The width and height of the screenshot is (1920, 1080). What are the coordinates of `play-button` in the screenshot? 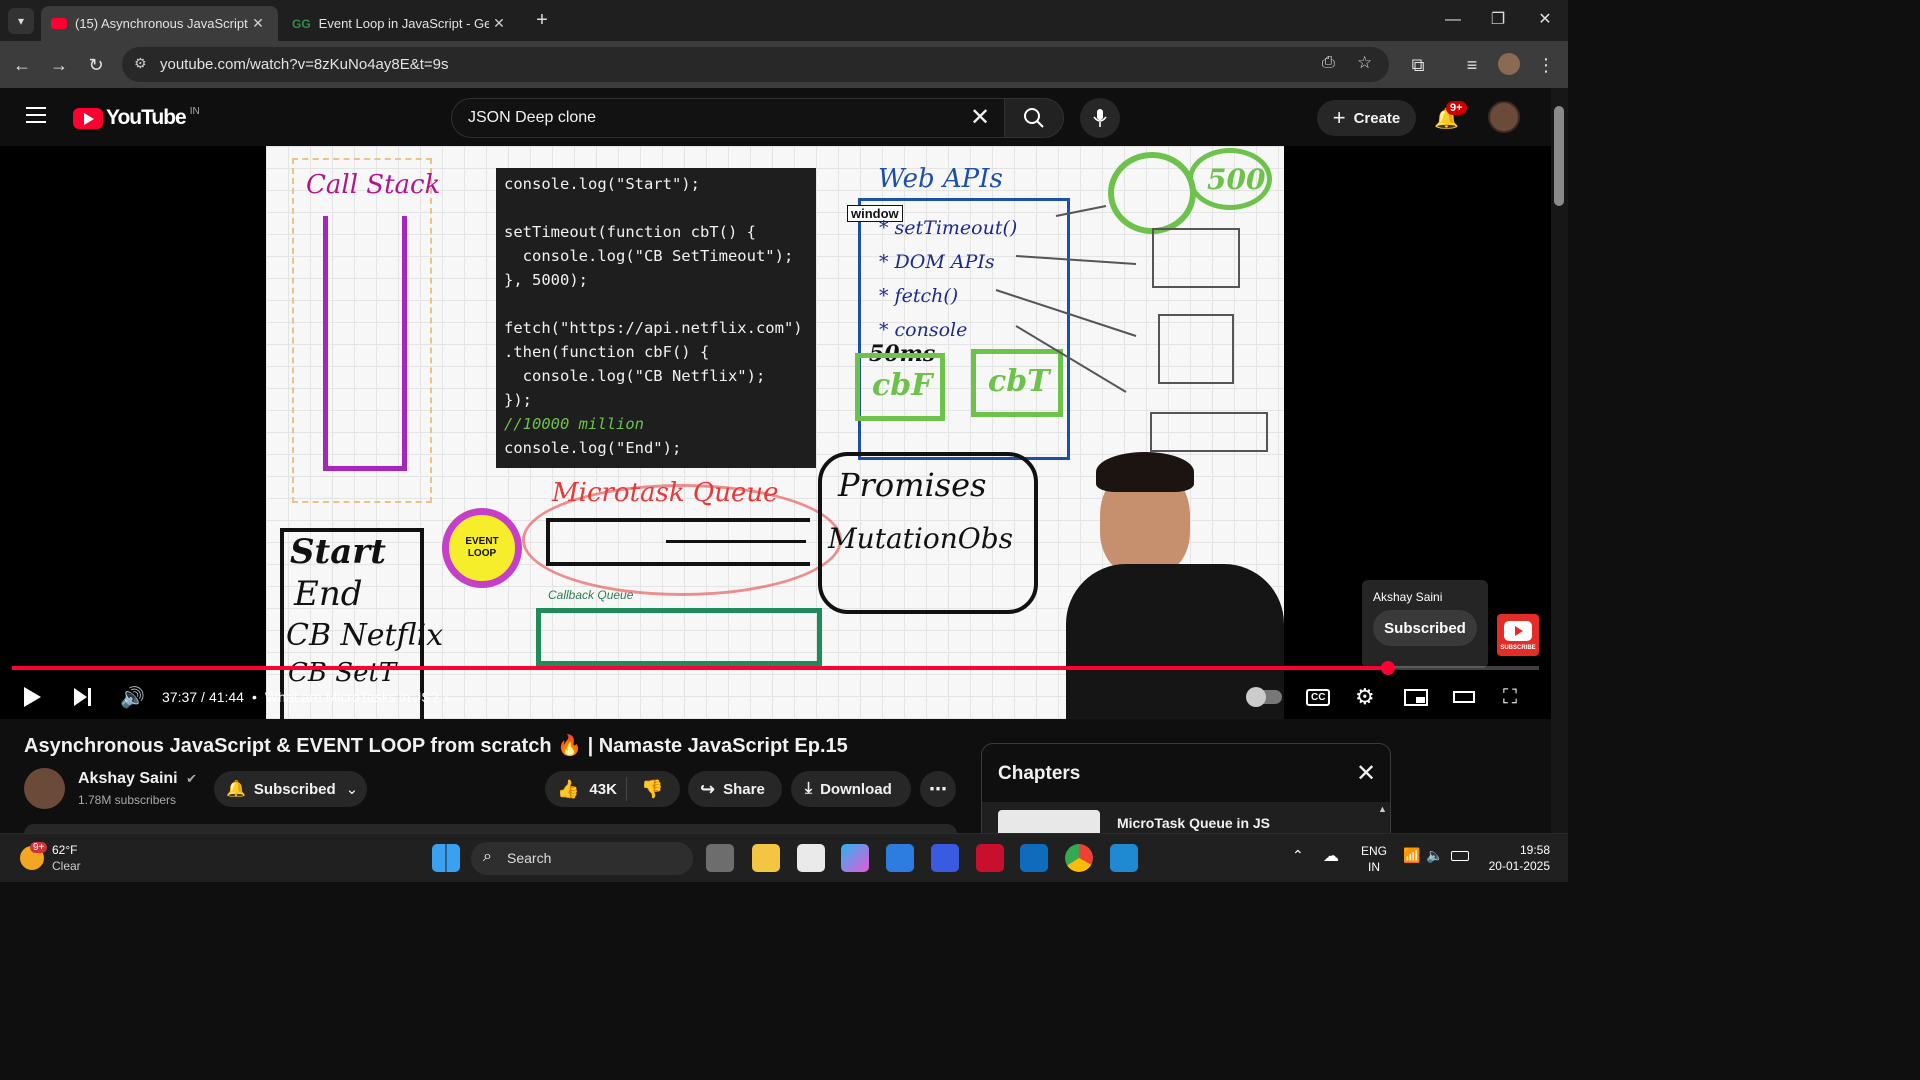 It's located at (32, 697).